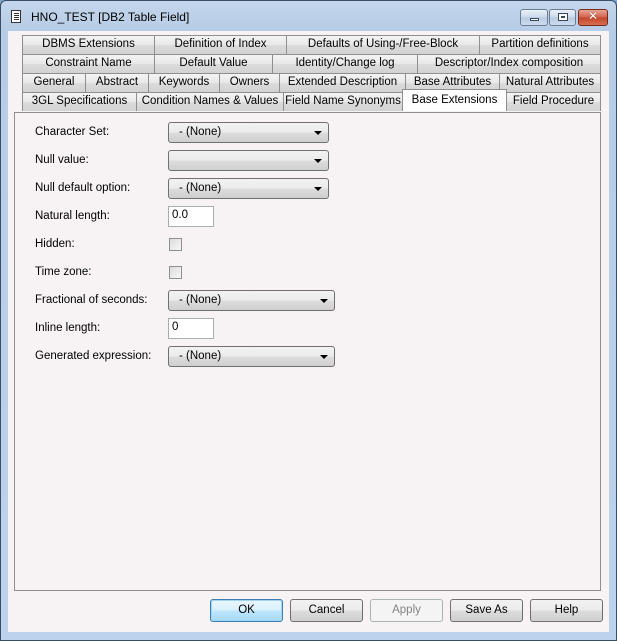 The image size is (617, 641). I want to click on tab-owners: Owners, so click(249, 82).